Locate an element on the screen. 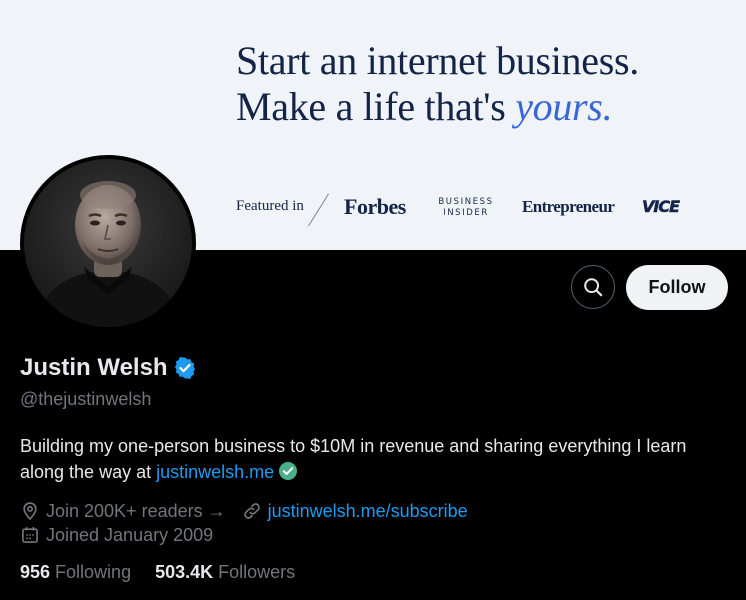  joined-item: Joined January 2009 is located at coordinates (116, 535).